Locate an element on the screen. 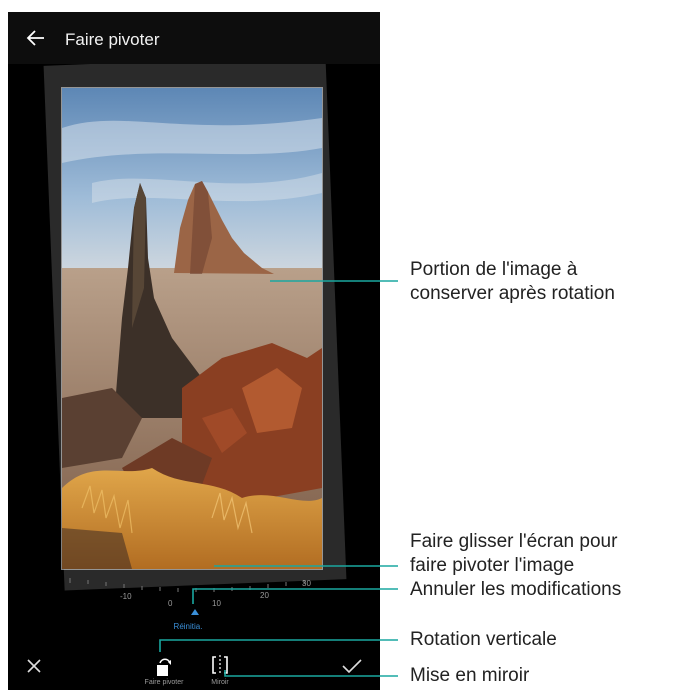  cancel-button is located at coordinates (34, 666).